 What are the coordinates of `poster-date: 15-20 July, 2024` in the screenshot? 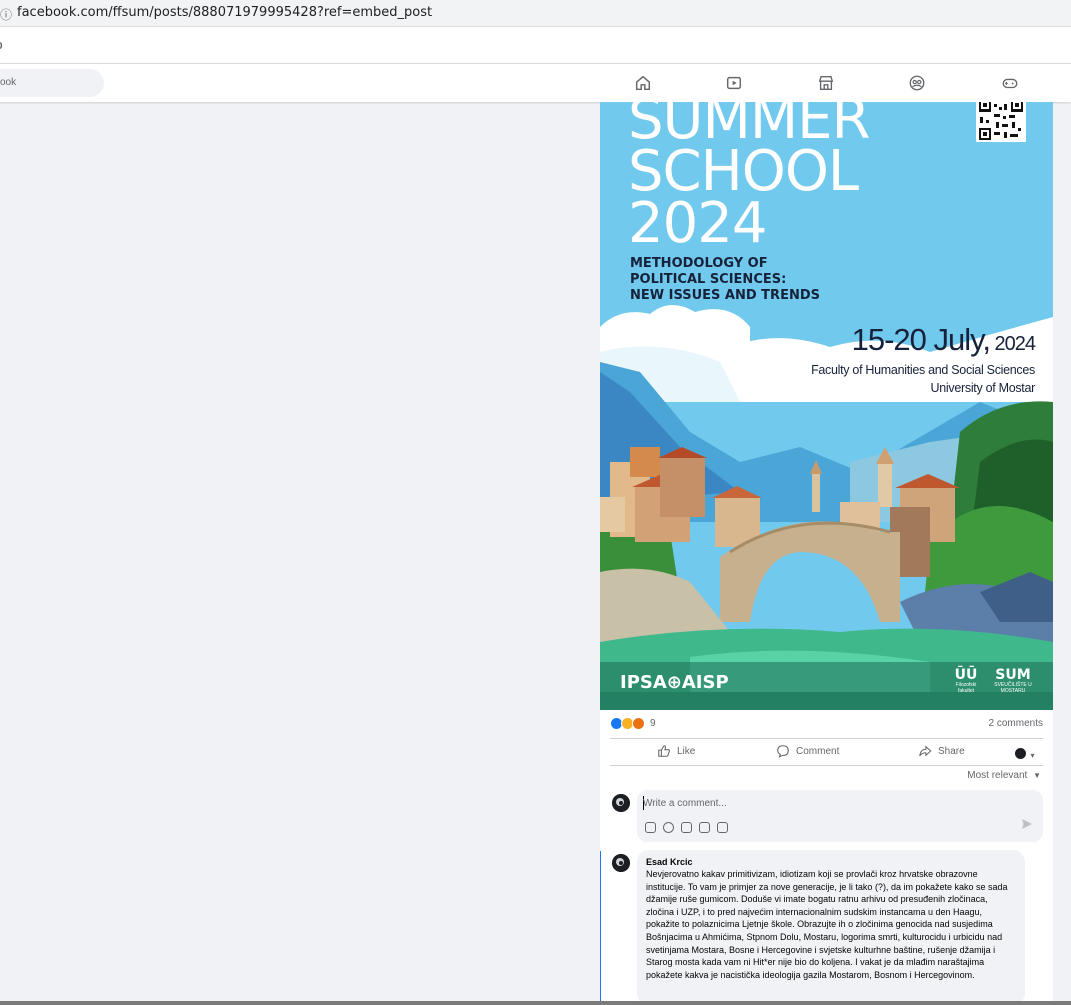 It's located at (943, 340).